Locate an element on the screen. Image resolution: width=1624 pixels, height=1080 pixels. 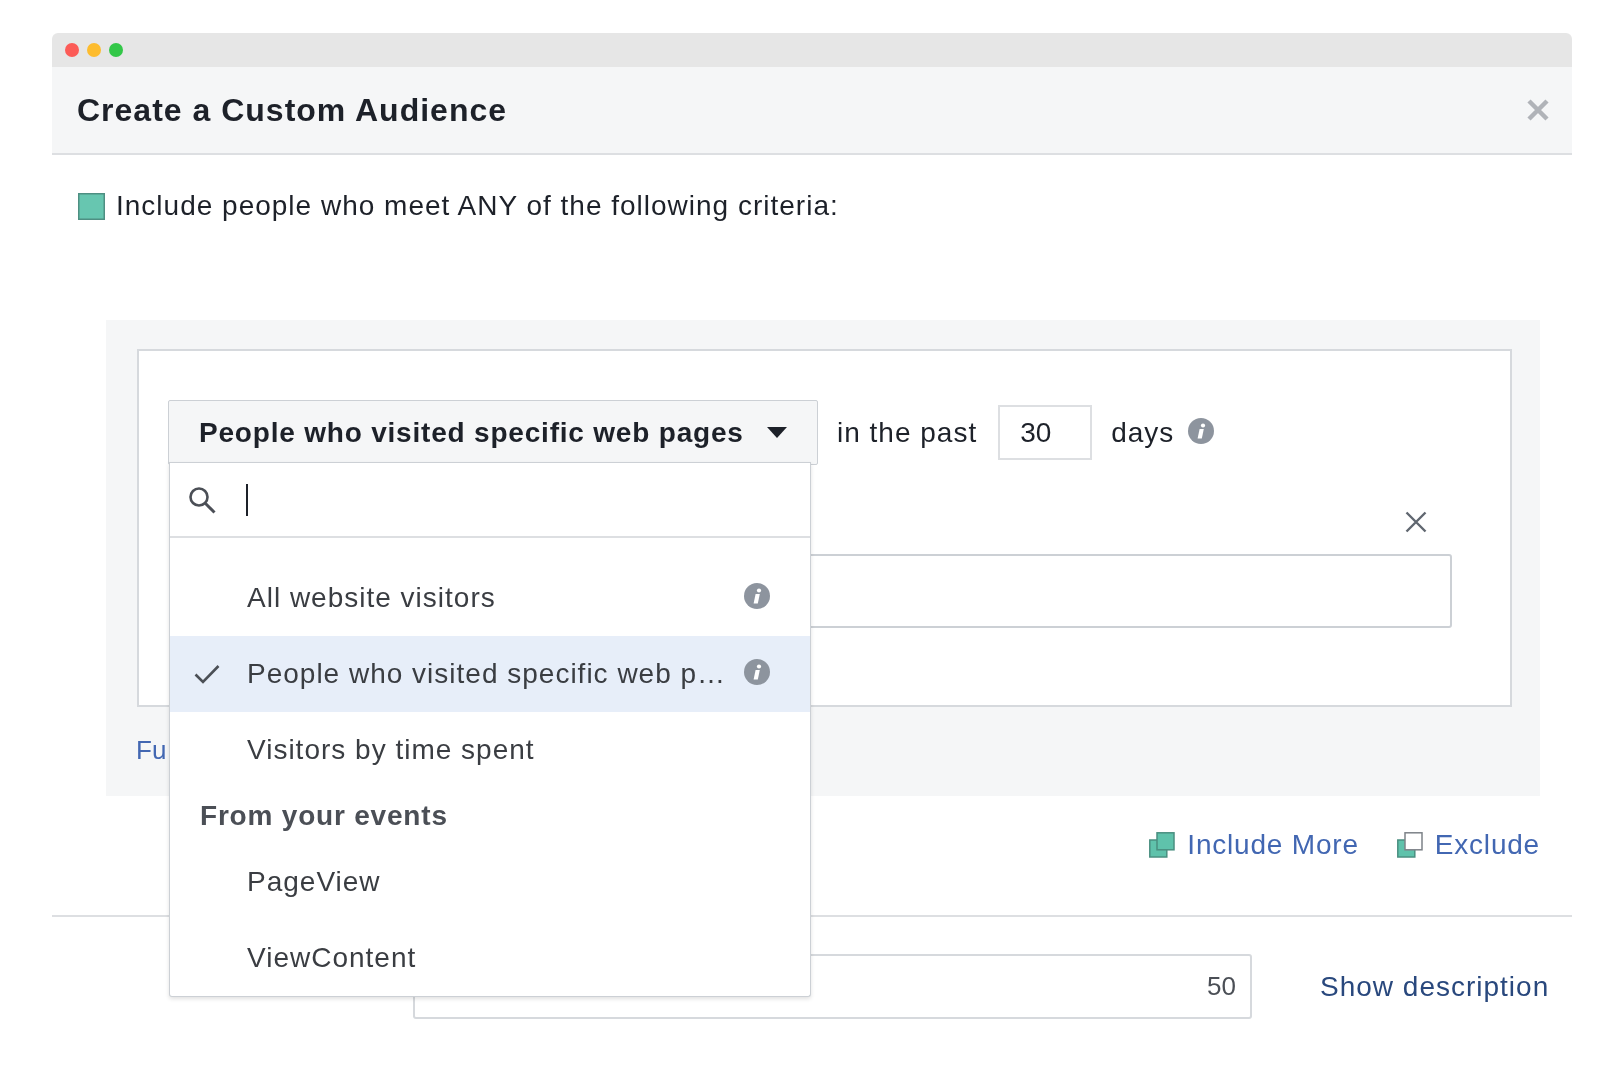
search-field is located at coordinates (490, 500).